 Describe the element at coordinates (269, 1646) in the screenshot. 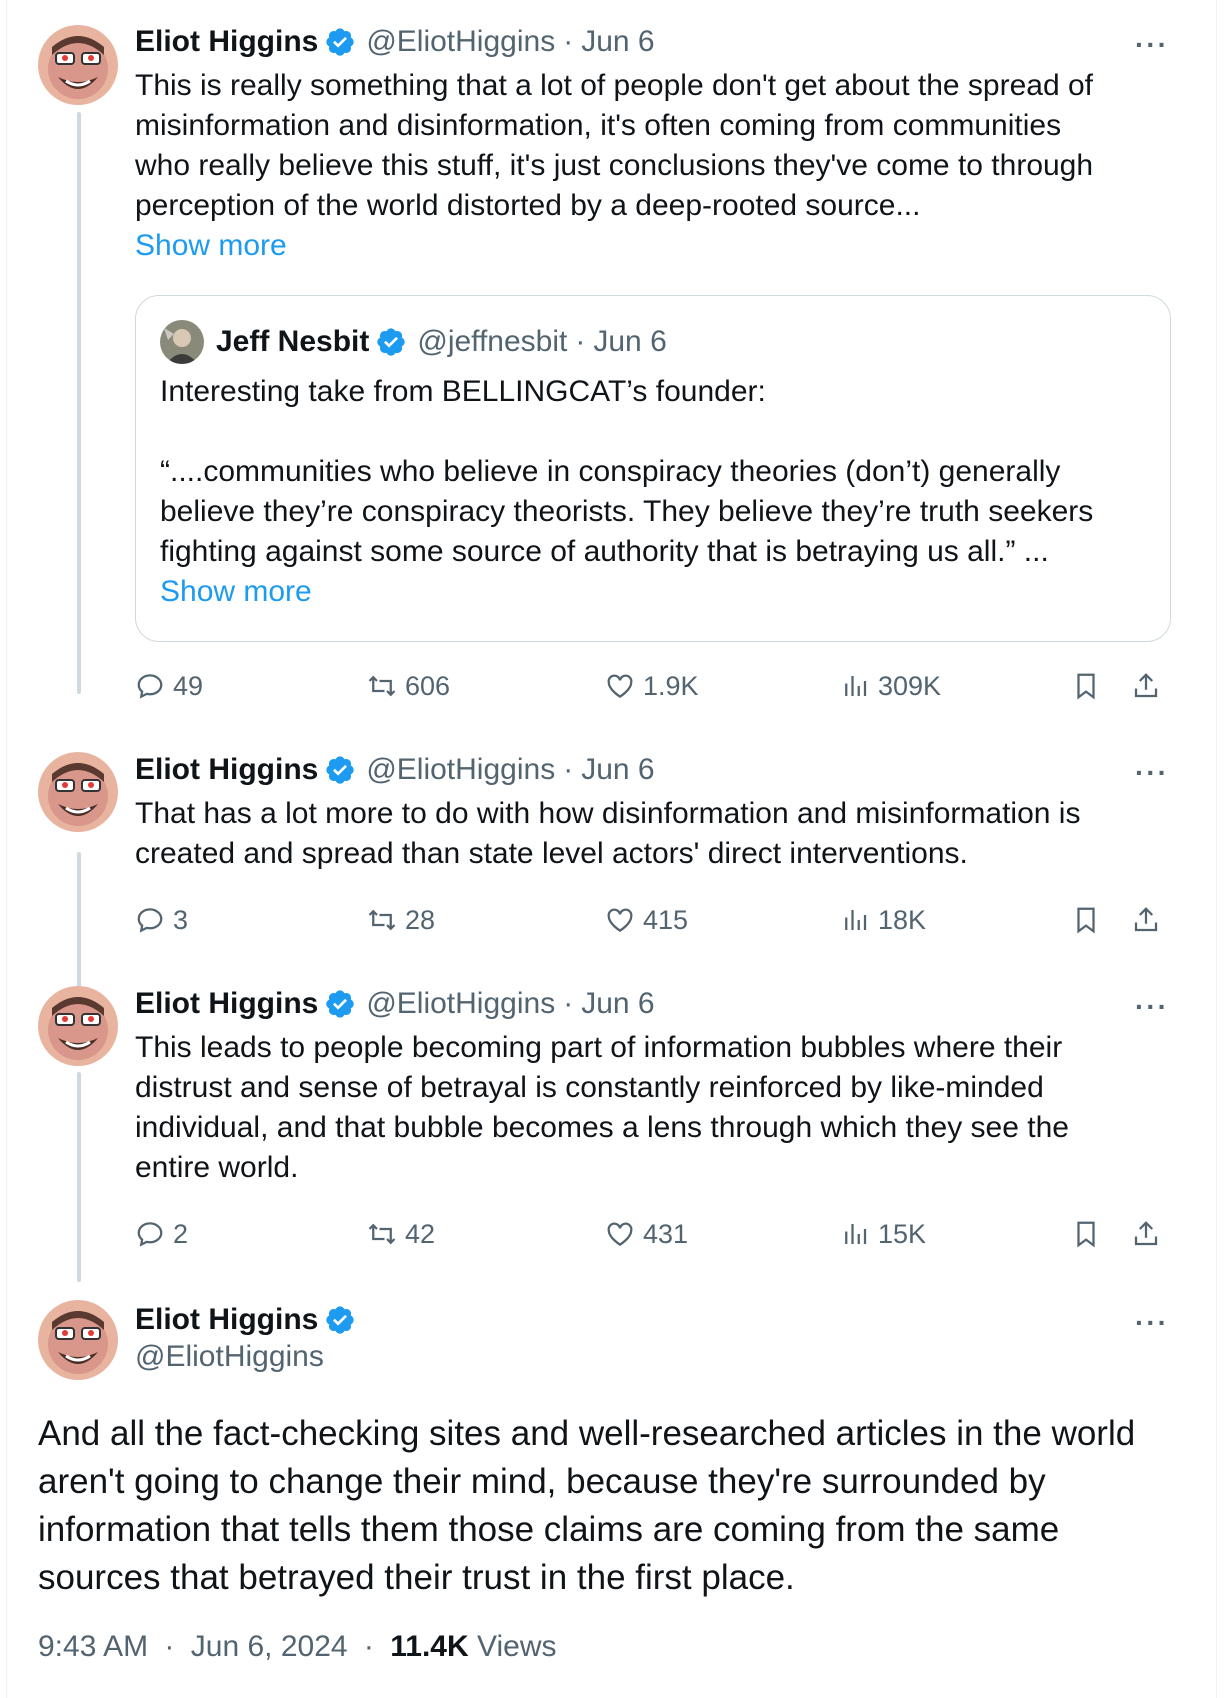

I see `tweet-full-date: Jun 6, 2024` at that location.